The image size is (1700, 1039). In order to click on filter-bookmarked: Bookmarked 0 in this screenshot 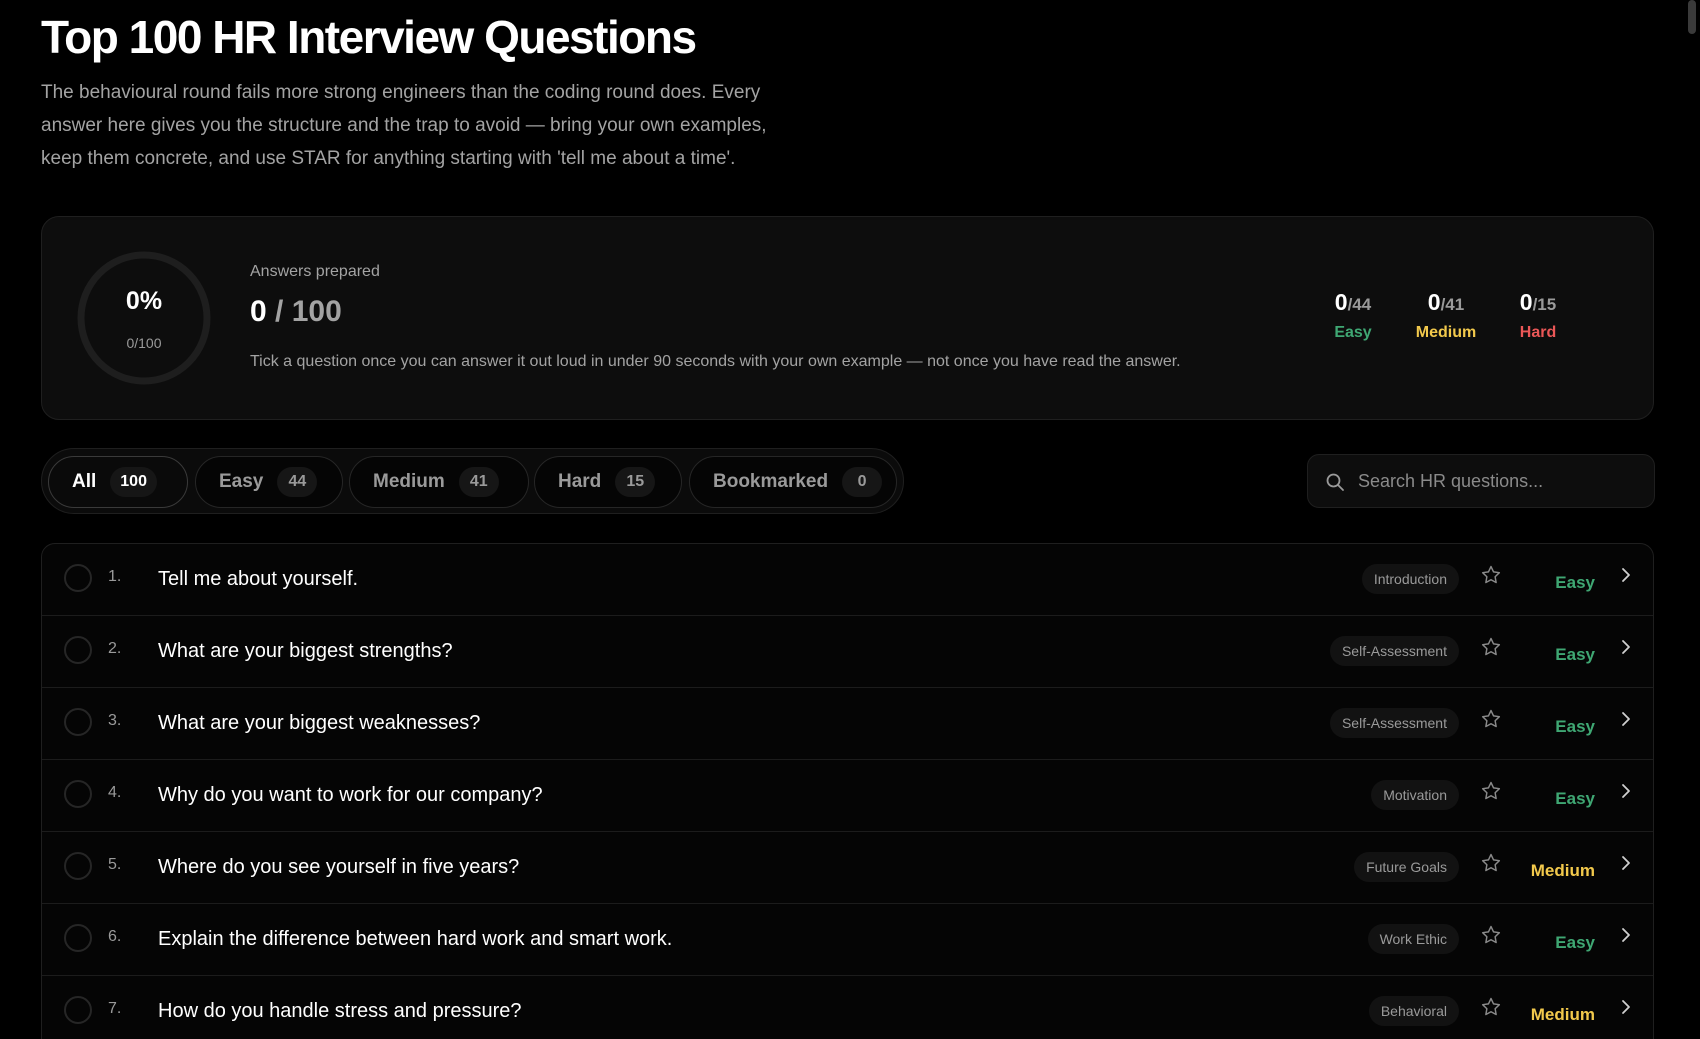, I will do `click(793, 482)`.